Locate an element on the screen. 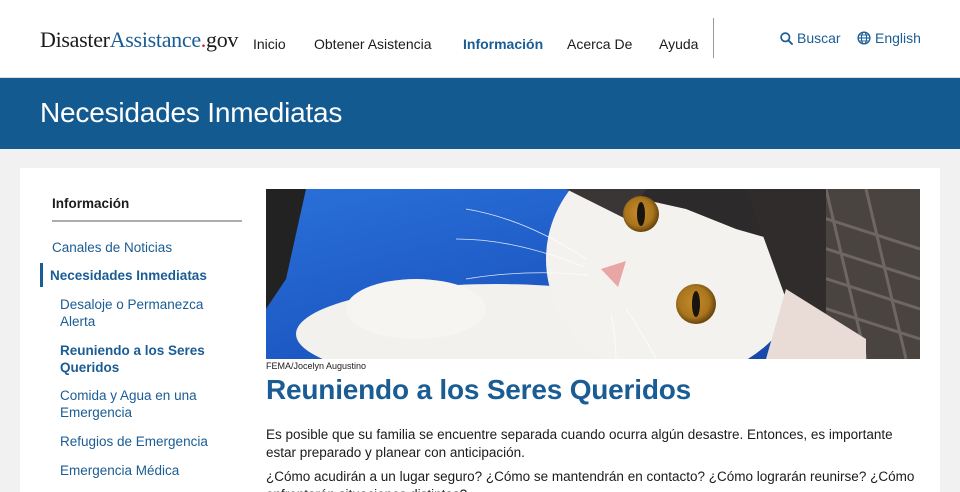  main-title: Reuniendo a los Seres Queridos is located at coordinates (479, 389).